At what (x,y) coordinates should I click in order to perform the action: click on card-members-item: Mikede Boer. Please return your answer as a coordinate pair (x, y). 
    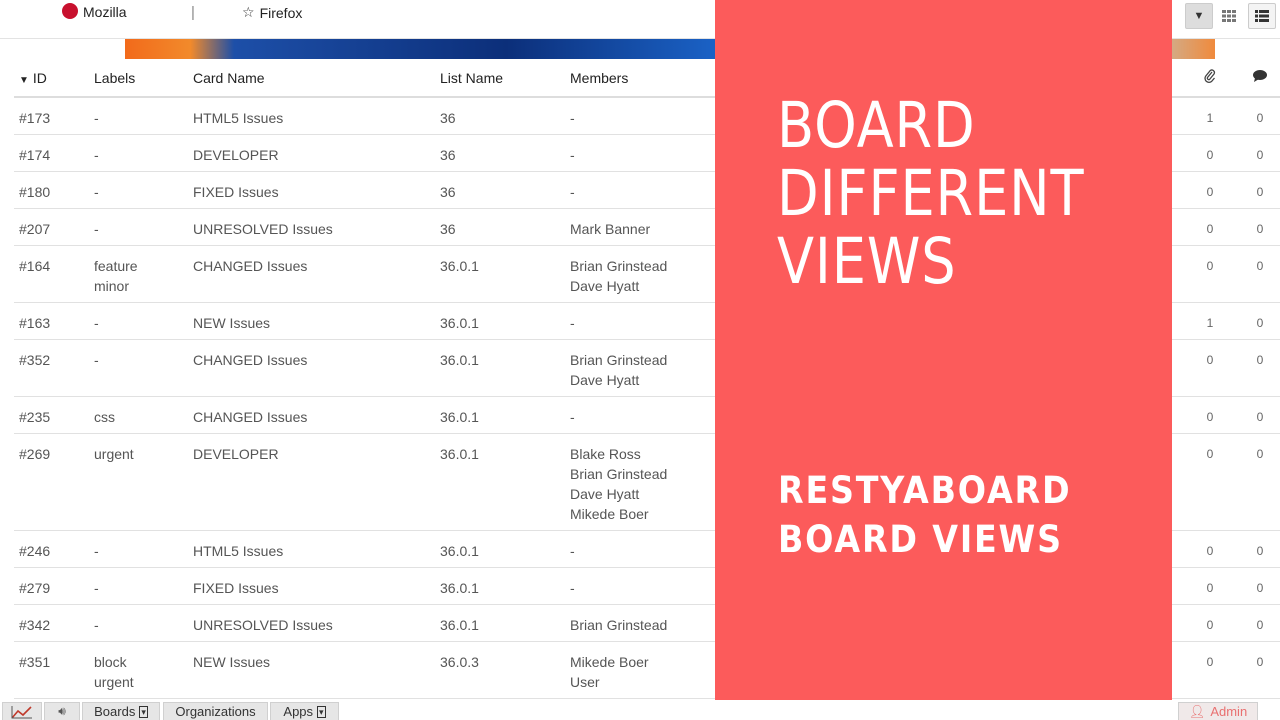
    Looking at the image, I should click on (609, 662).